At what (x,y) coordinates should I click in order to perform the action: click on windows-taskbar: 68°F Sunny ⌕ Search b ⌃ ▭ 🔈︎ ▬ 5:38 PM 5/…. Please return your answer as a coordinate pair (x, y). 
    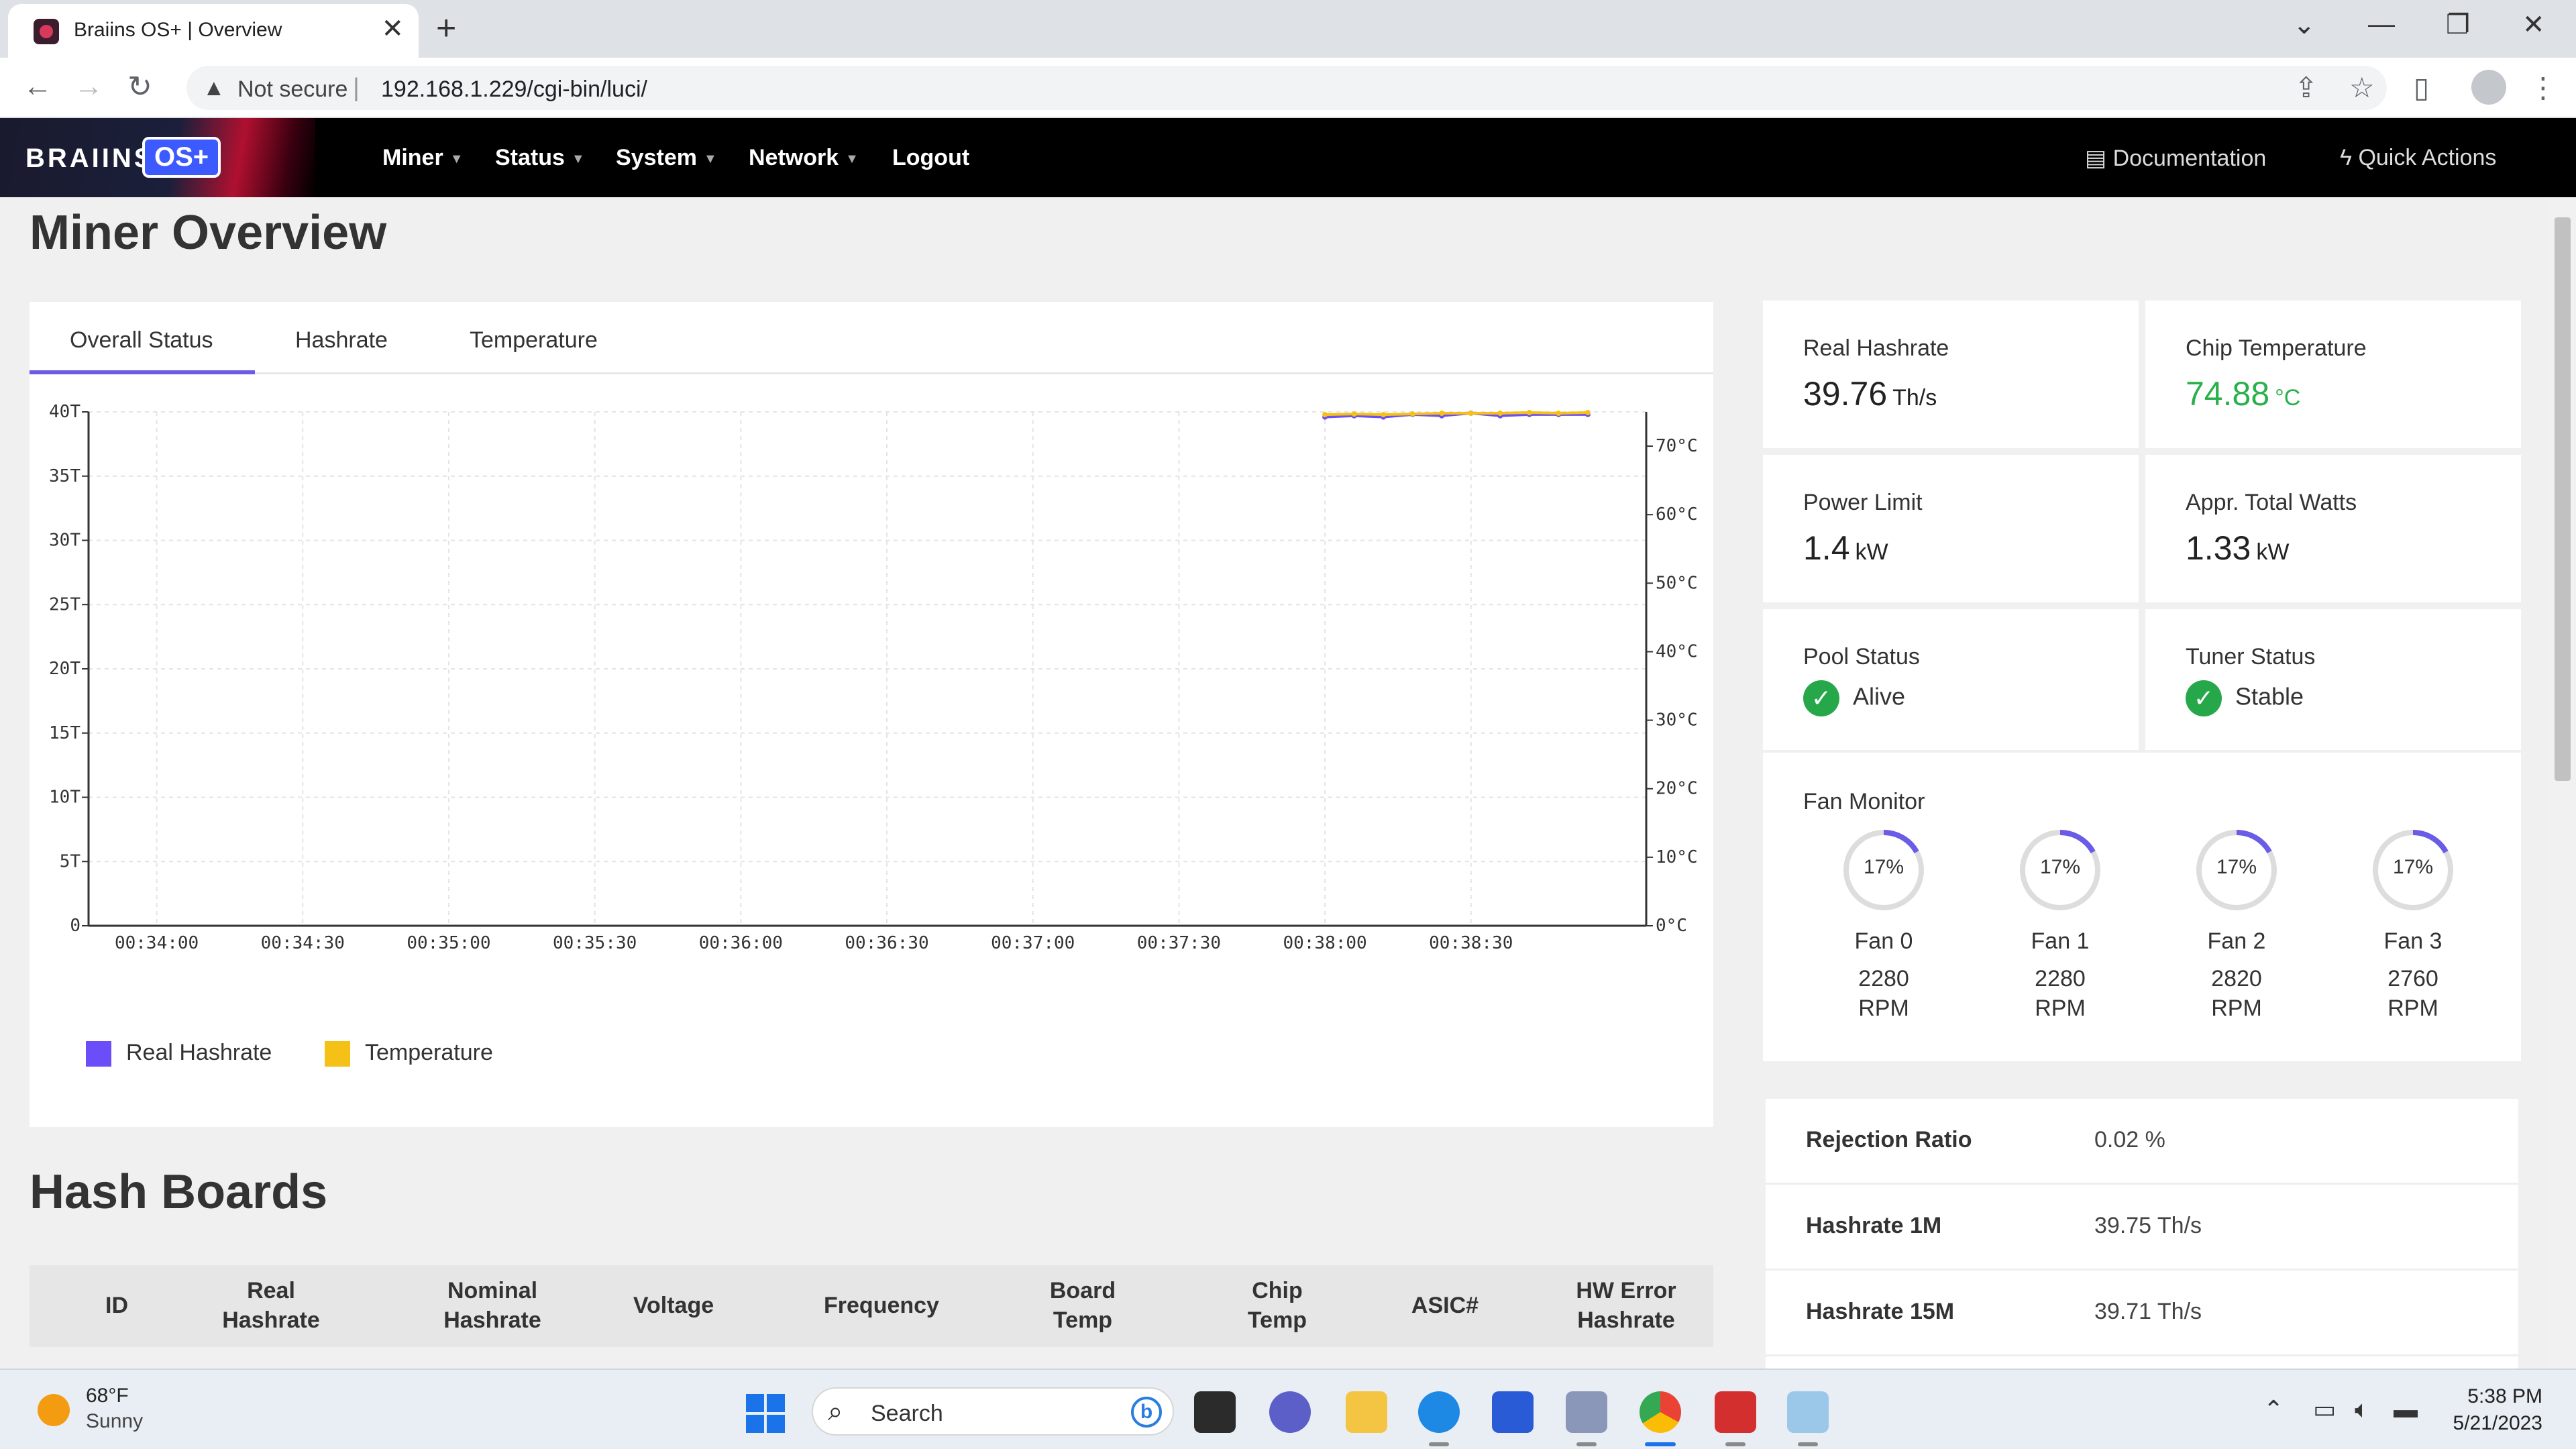
    Looking at the image, I should click on (1288, 1408).